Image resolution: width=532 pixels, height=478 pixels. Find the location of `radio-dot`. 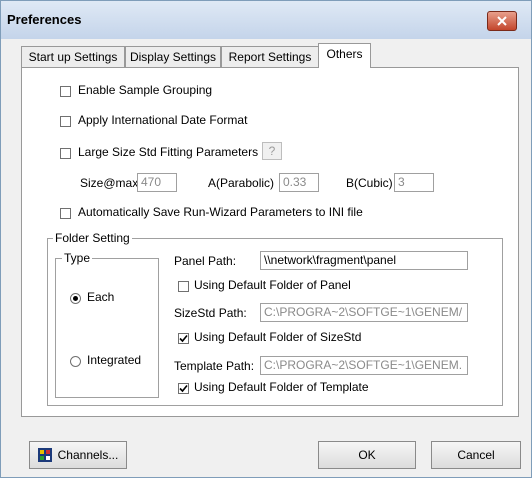

radio-dot is located at coordinates (75, 298).